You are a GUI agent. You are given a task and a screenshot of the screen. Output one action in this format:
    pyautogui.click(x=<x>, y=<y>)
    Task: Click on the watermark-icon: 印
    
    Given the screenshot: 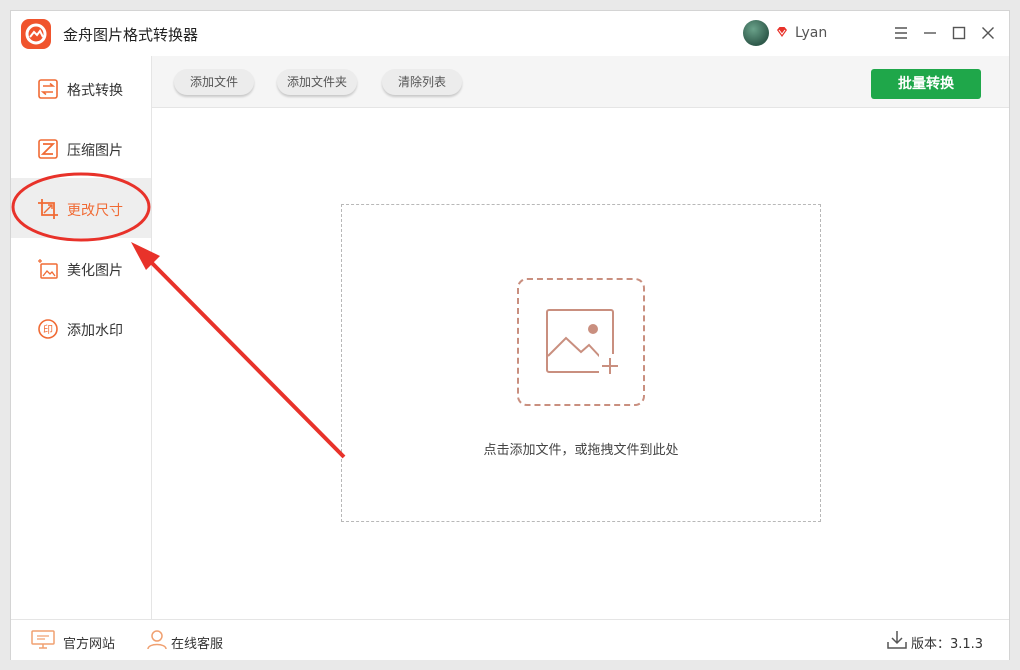 What is the action you would take?
    pyautogui.click(x=48, y=329)
    